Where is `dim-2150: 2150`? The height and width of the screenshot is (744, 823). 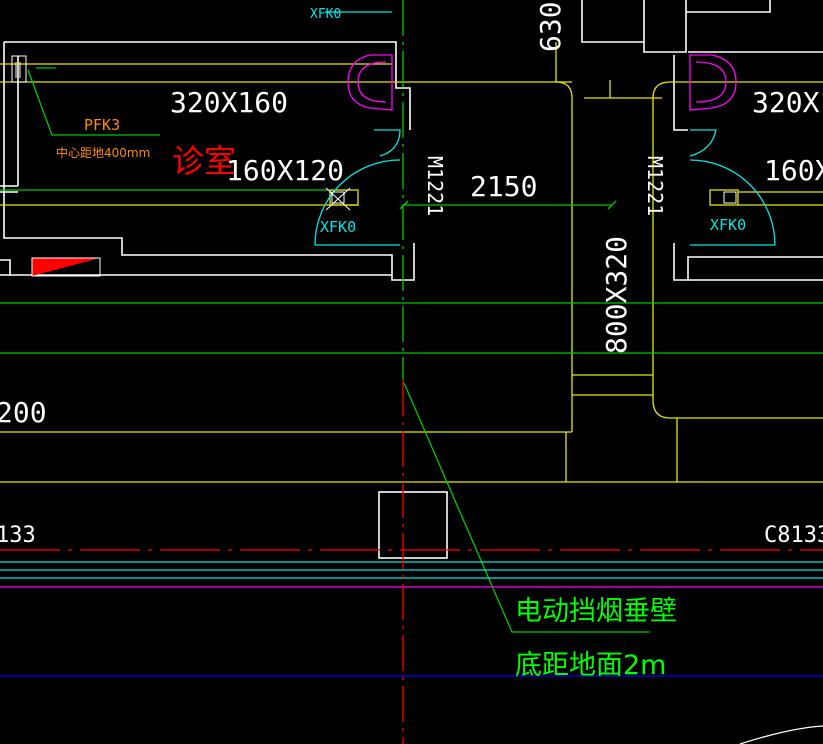 dim-2150: 2150 is located at coordinates (503, 186).